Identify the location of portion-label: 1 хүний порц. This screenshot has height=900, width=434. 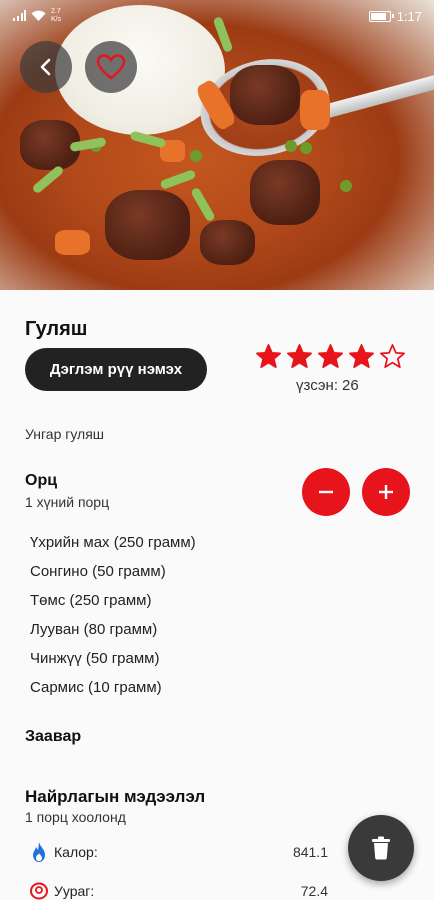
(67, 502).